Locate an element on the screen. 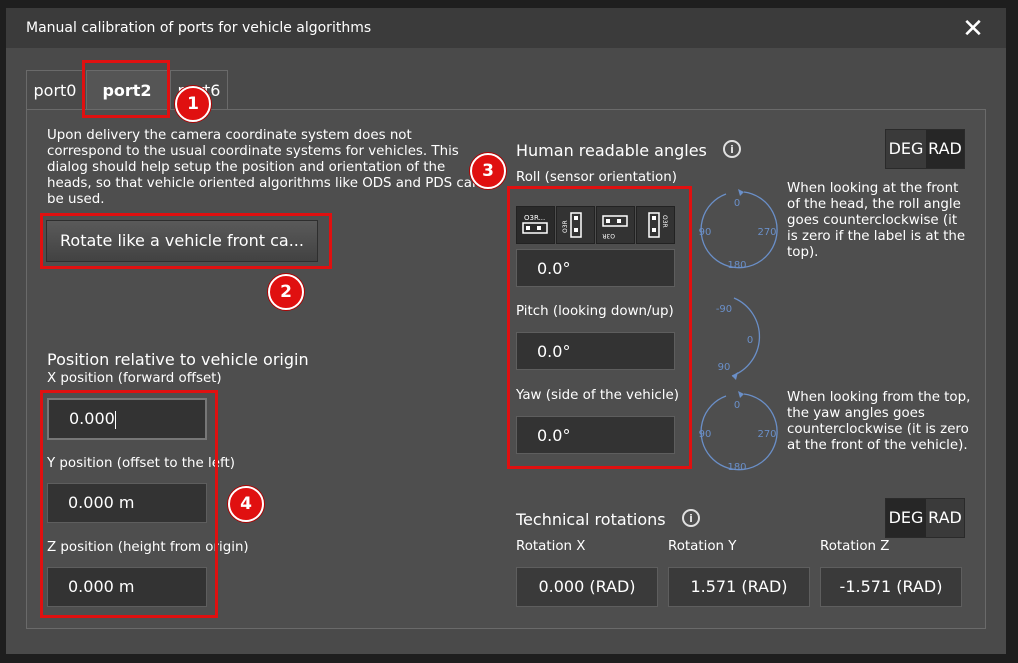  angles-unit-toggle: DEG RAD is located at coordinates (925, 149).